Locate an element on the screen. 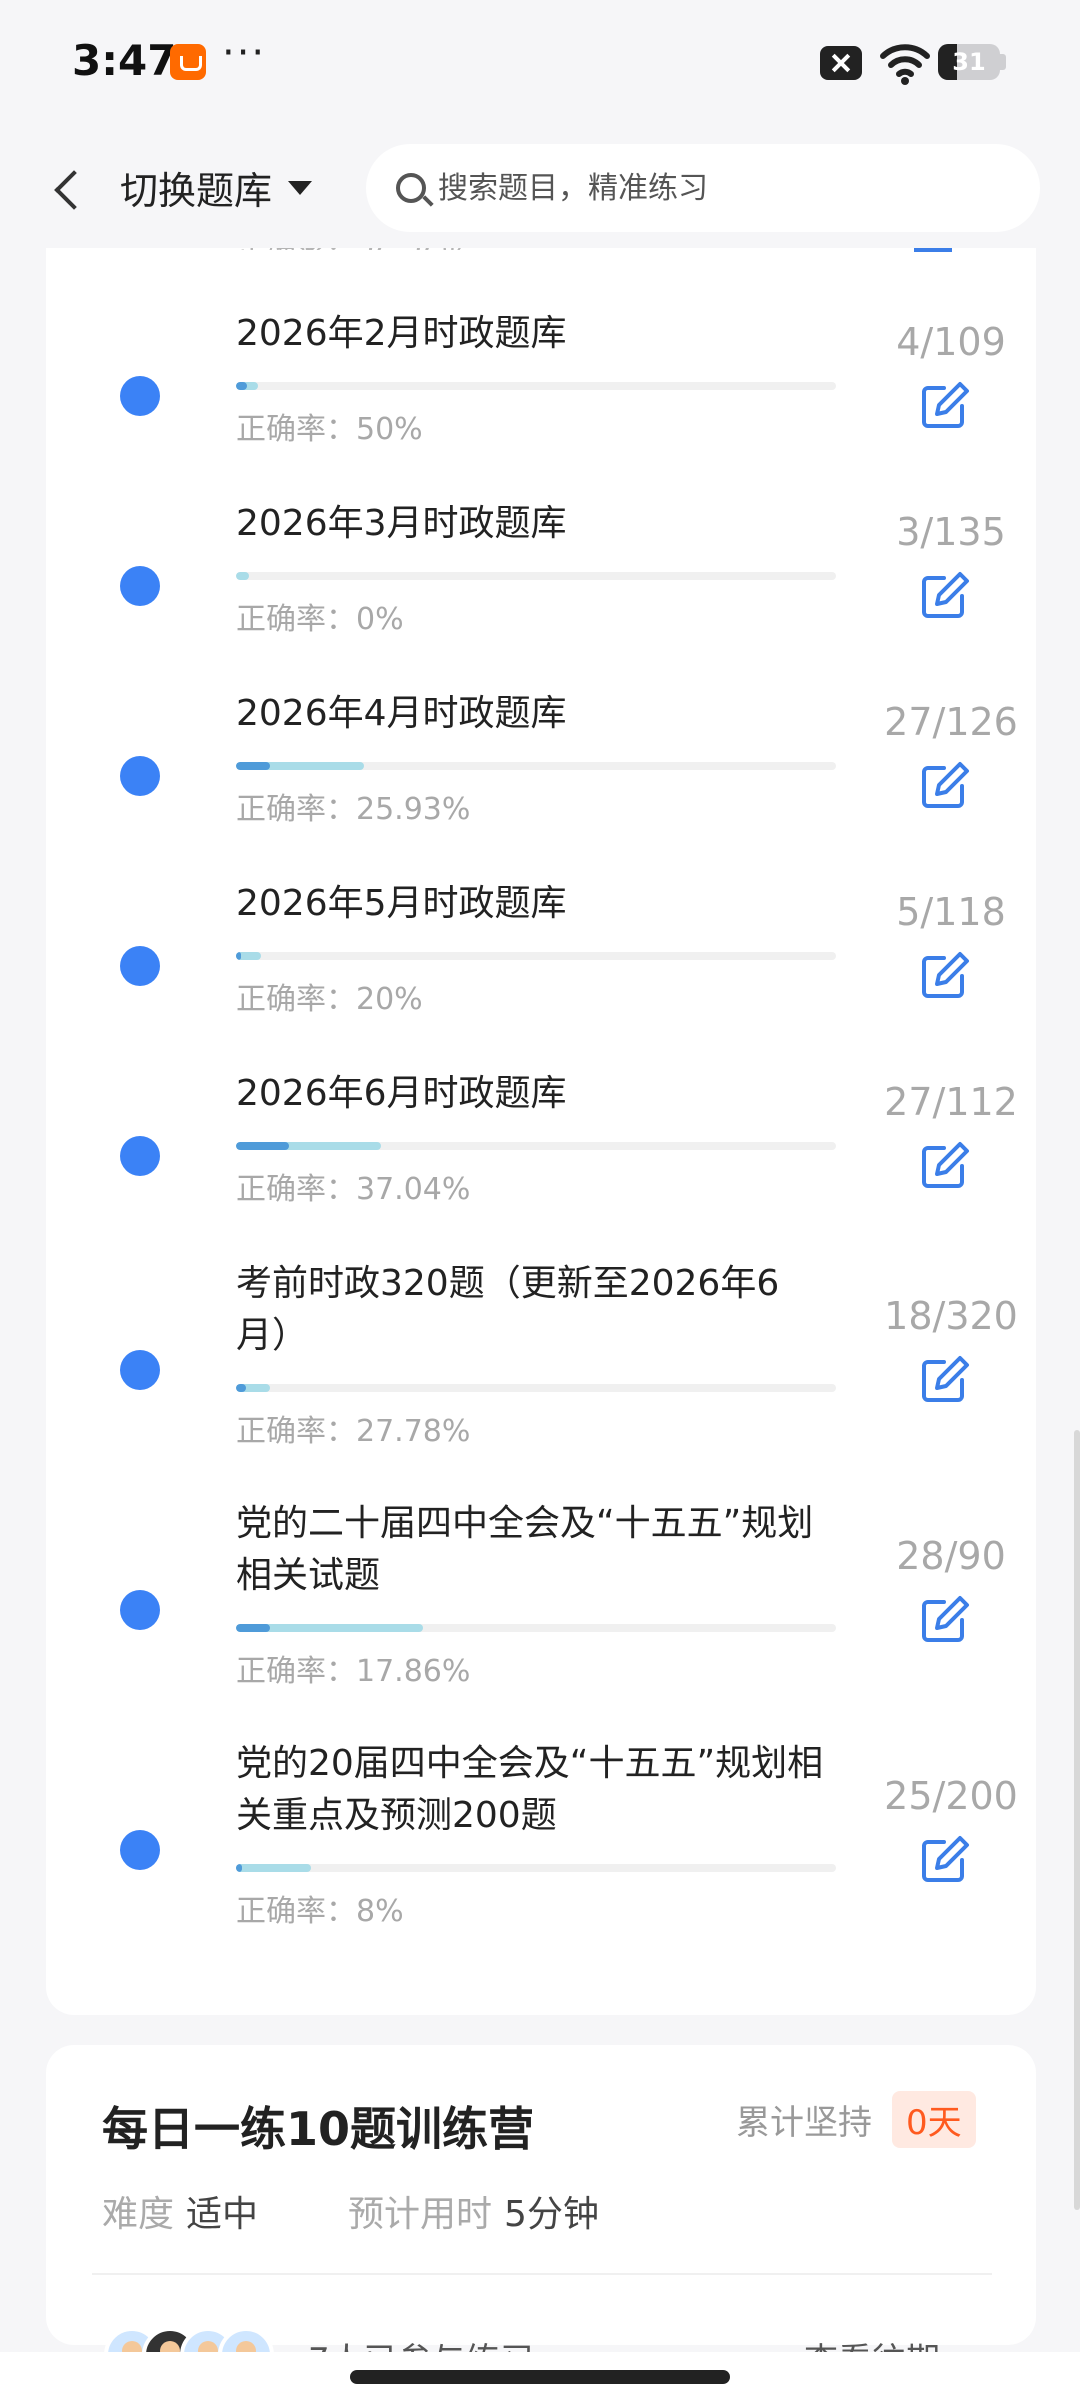  bank-accuracy: 正确率：27.78% is located at coordinates (353, 1431).